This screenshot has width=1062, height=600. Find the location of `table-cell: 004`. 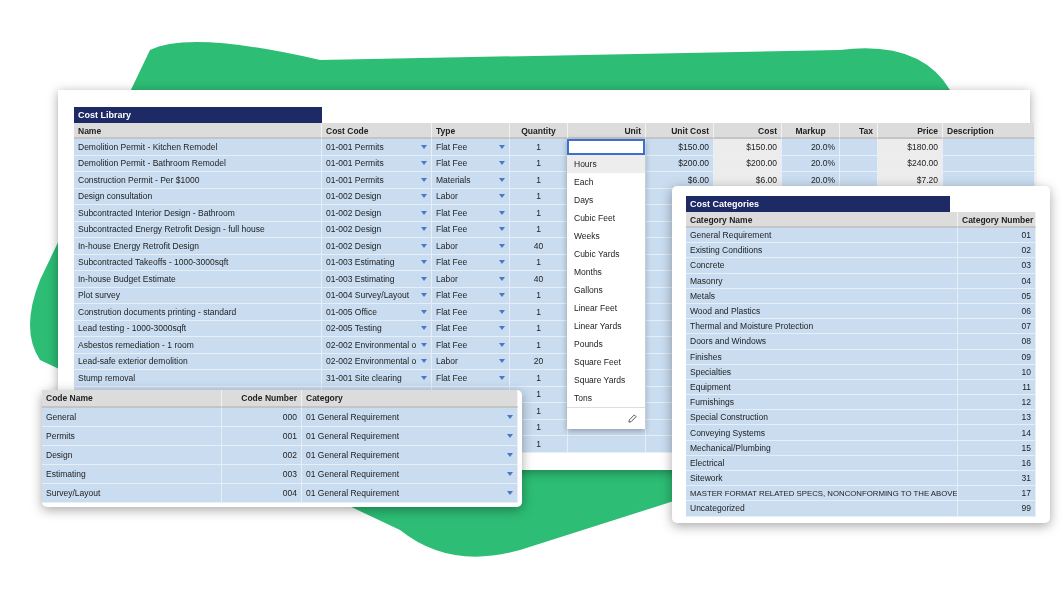

table-cell: 004 is located at coordinates (262, 493).